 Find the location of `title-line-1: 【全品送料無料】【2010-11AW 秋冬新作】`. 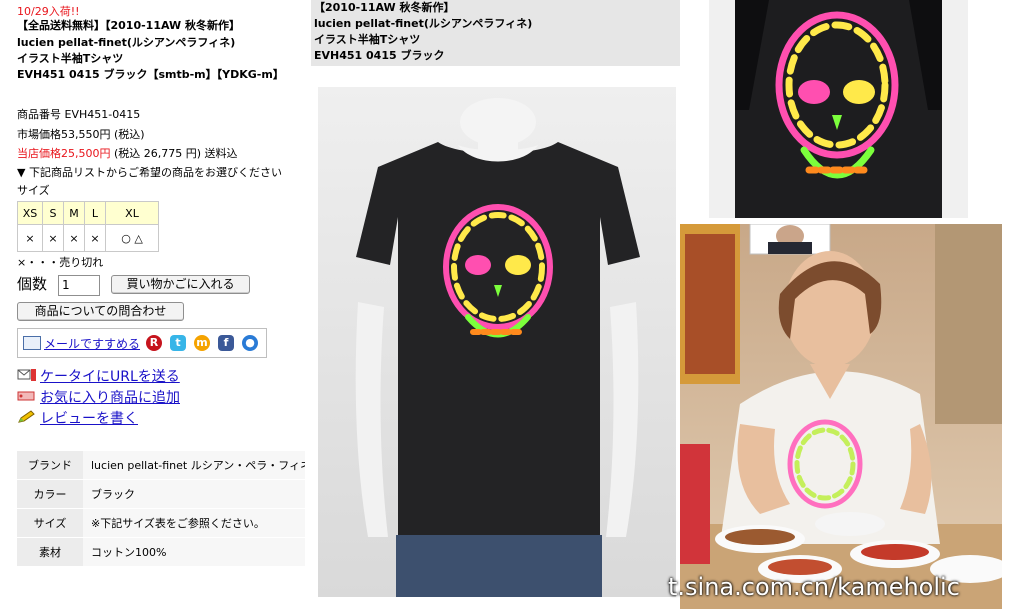

title-line-1: 【全品送料無料】【2010-11AW 秋冬新作】 is located at coordinates (128, 25).